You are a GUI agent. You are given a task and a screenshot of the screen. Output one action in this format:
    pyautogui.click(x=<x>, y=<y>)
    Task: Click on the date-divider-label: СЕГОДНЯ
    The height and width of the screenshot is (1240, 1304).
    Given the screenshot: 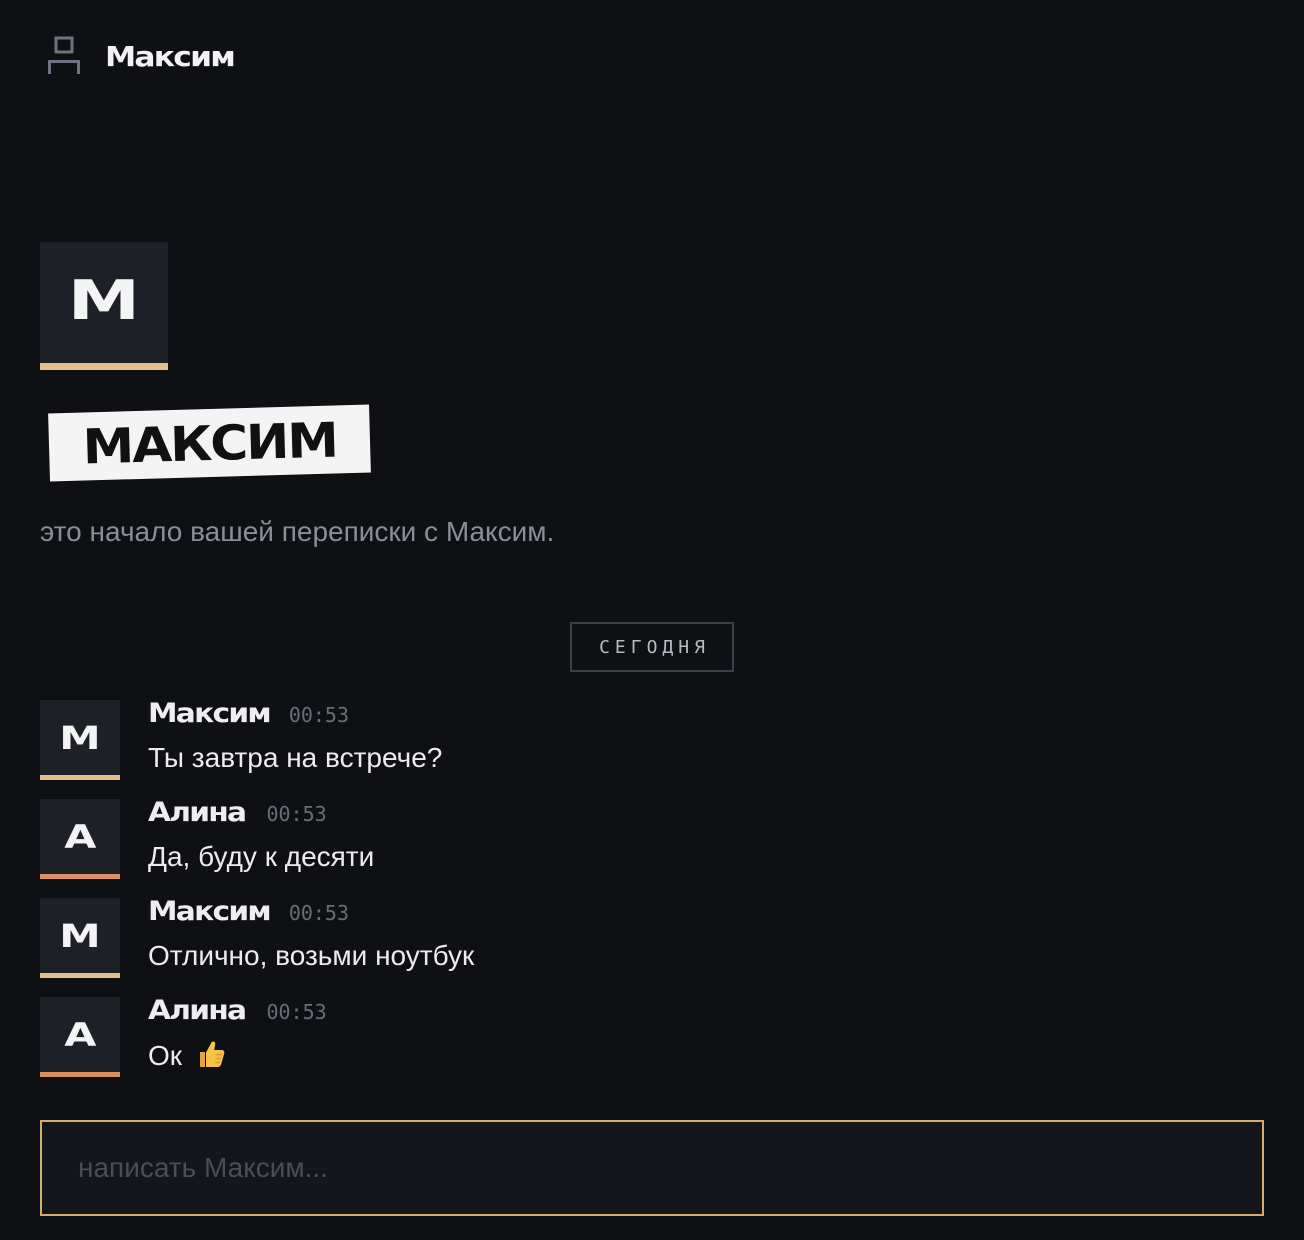 What is the action you would take?
    pyautogui.click(x=654, y=647)
    